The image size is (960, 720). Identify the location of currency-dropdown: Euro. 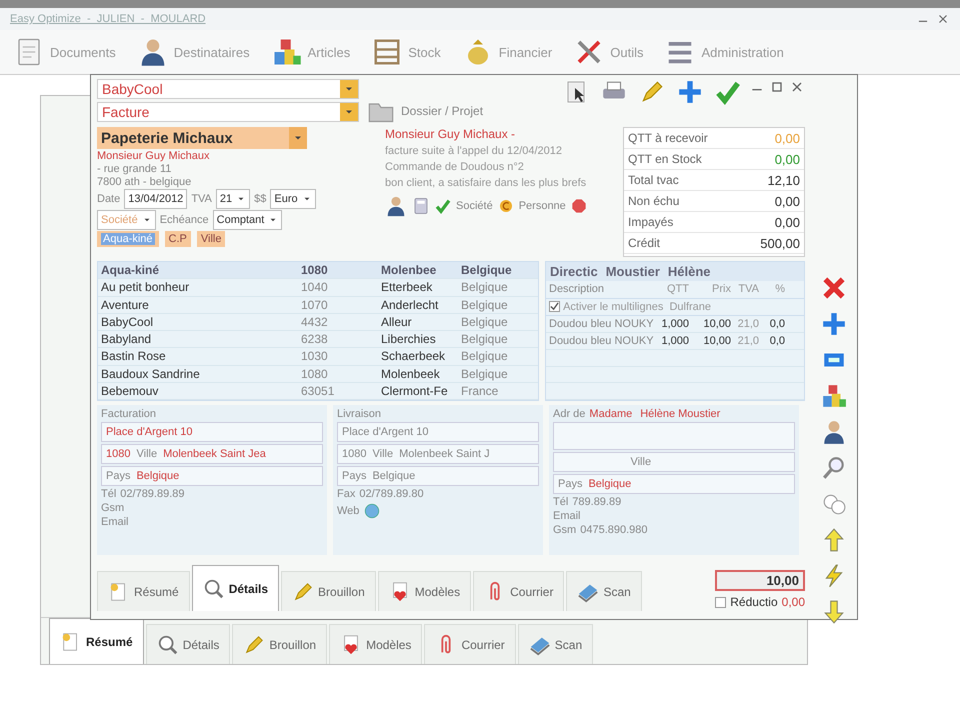
(293, 199).